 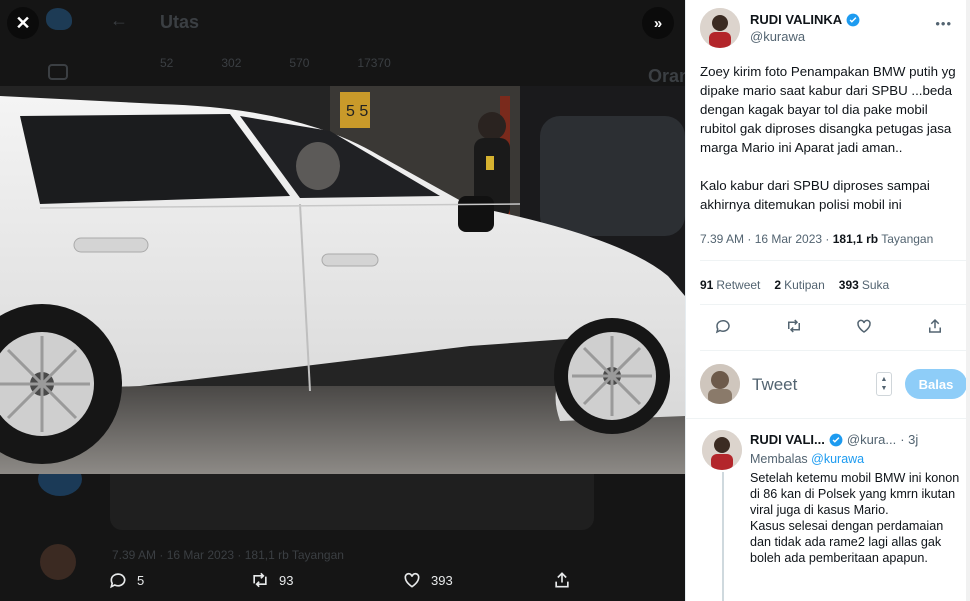 What do you see at coordinates (180, 22) in the screenshot?
I see `dimmed-page-title: Utas` at bounding box center [180, 22].